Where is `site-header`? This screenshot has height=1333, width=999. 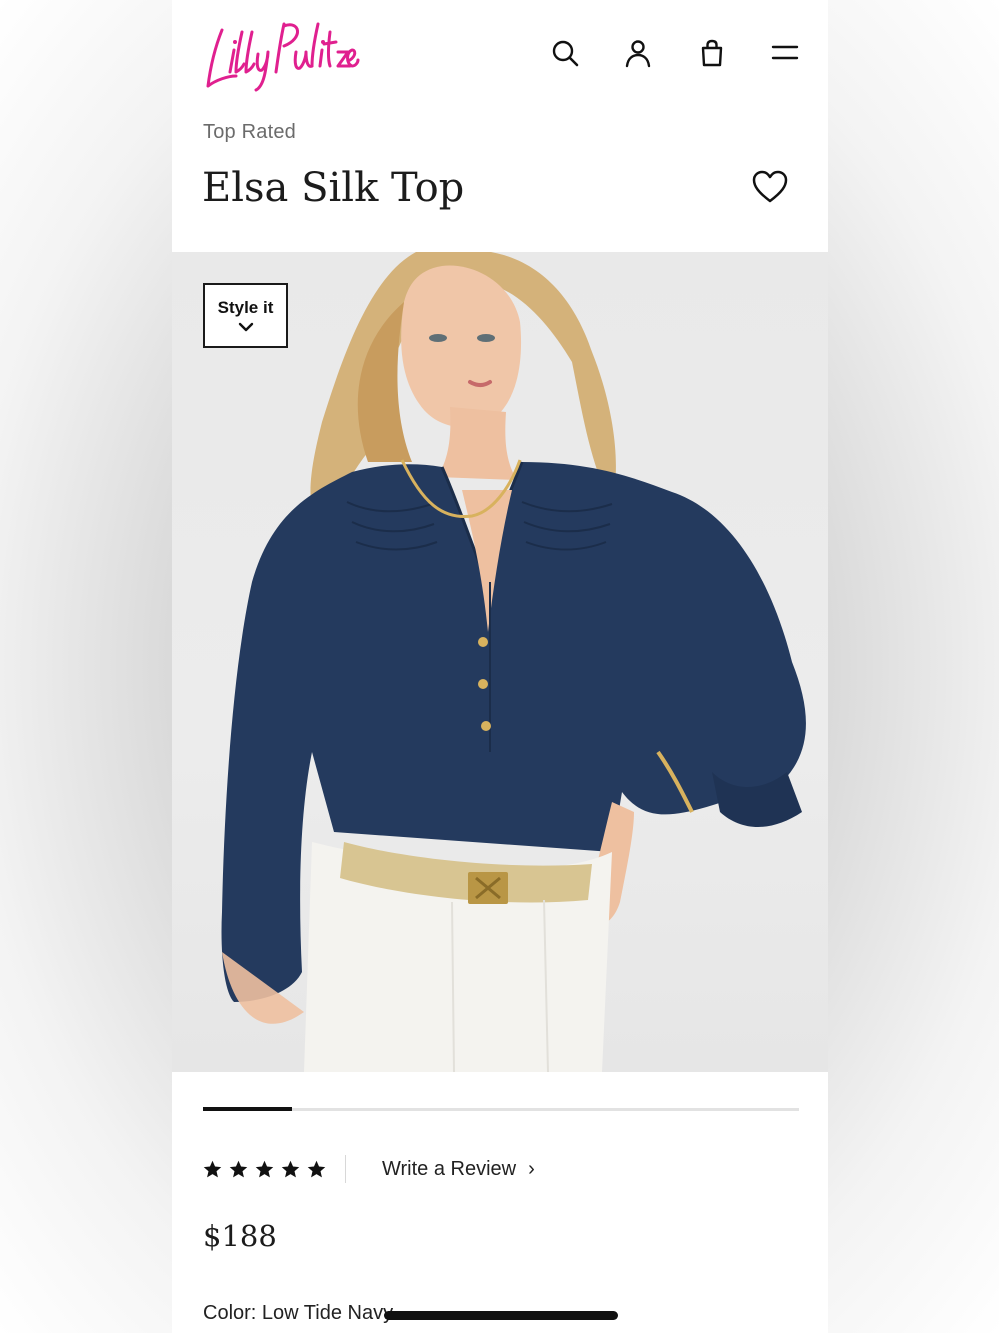 site-header is located at coordinates (500, 55).